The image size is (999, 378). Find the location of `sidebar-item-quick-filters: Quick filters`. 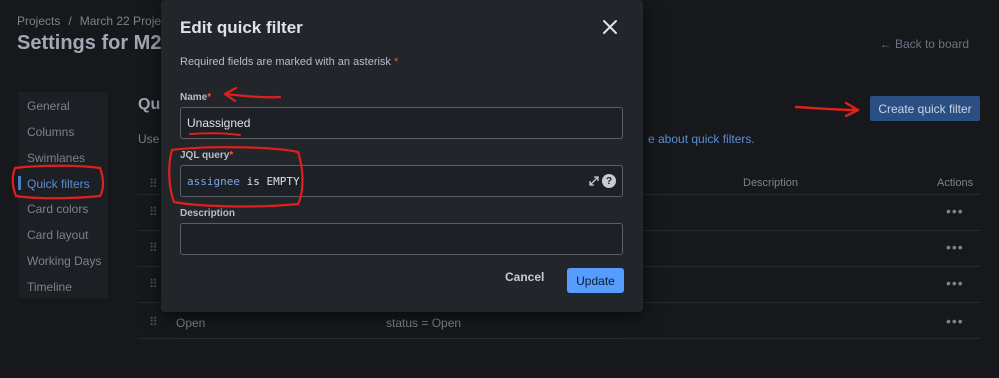

sidebar-item-quick-filters: Quick filters is located at coordinates (58, 184).